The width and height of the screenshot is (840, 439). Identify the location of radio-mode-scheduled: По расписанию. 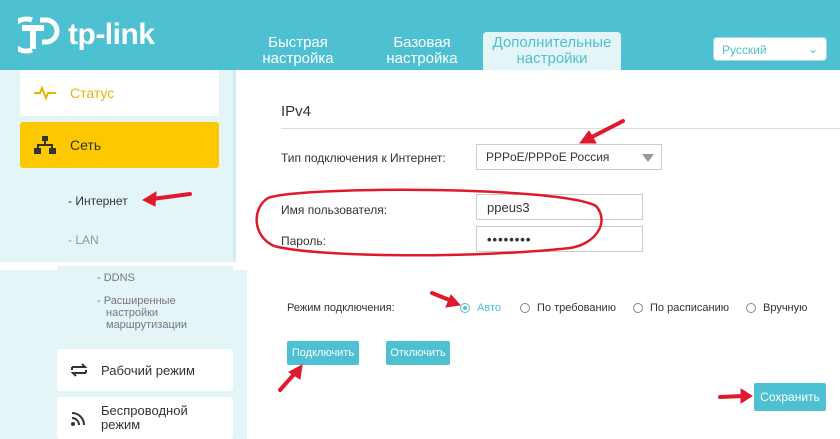
(681, 308).